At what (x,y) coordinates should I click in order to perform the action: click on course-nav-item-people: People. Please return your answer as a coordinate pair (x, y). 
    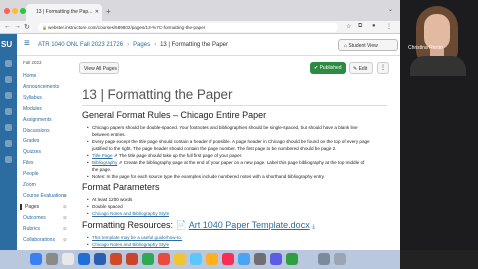
    Looking at the image, I should click on (31, 174).